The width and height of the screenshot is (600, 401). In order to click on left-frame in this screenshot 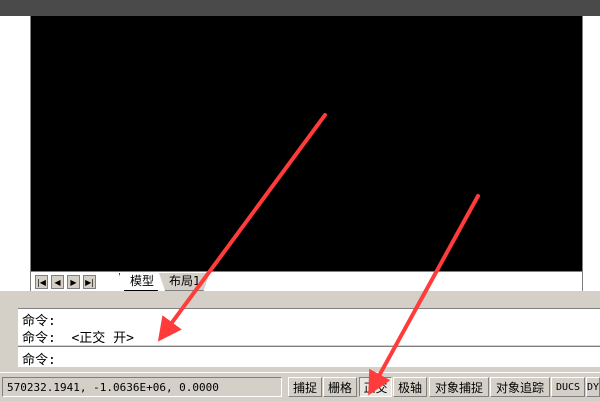, I will do `click(15, 156)`.